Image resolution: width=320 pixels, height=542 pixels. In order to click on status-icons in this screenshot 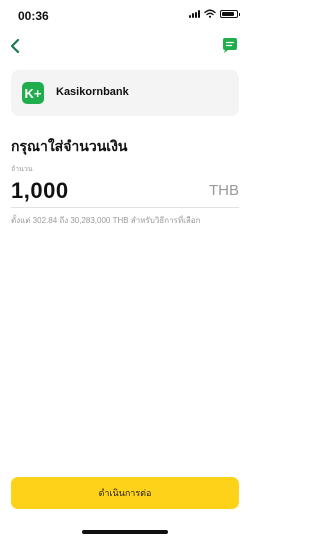, I will do `click(214, 13)`.